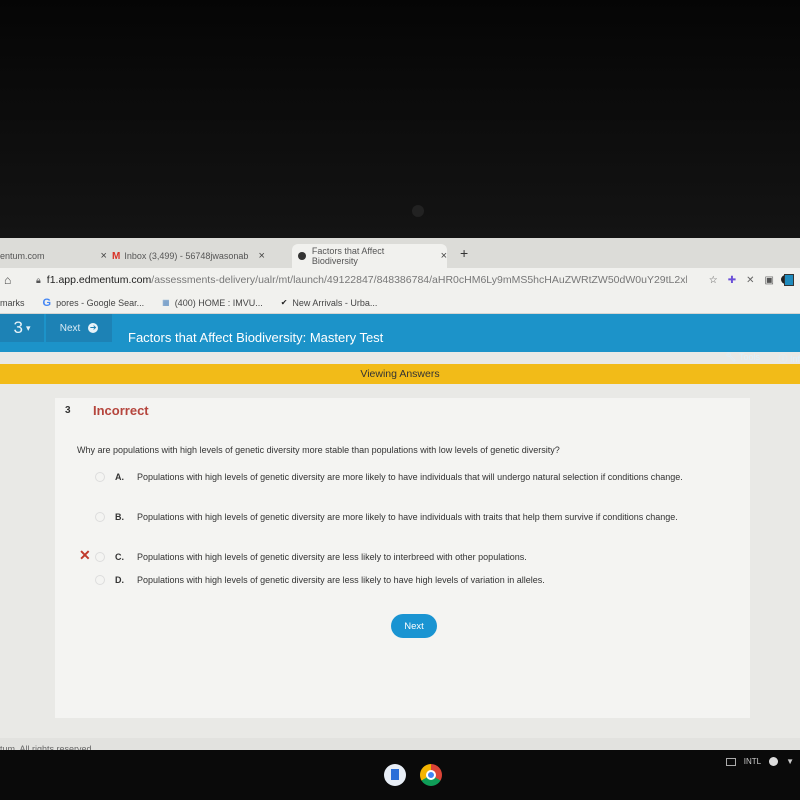  Describe the element at coordinates (119, 557) in the screenshot. I see `answer-letter: C.` at that location.